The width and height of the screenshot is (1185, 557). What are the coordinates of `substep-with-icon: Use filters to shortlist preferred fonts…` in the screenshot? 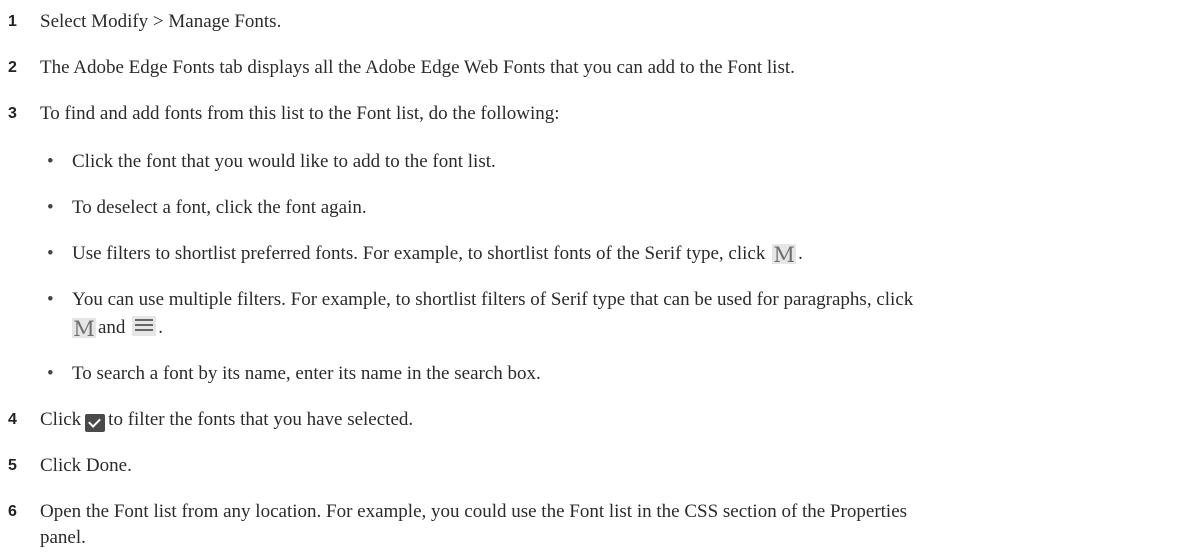 It's located at (437, 255).